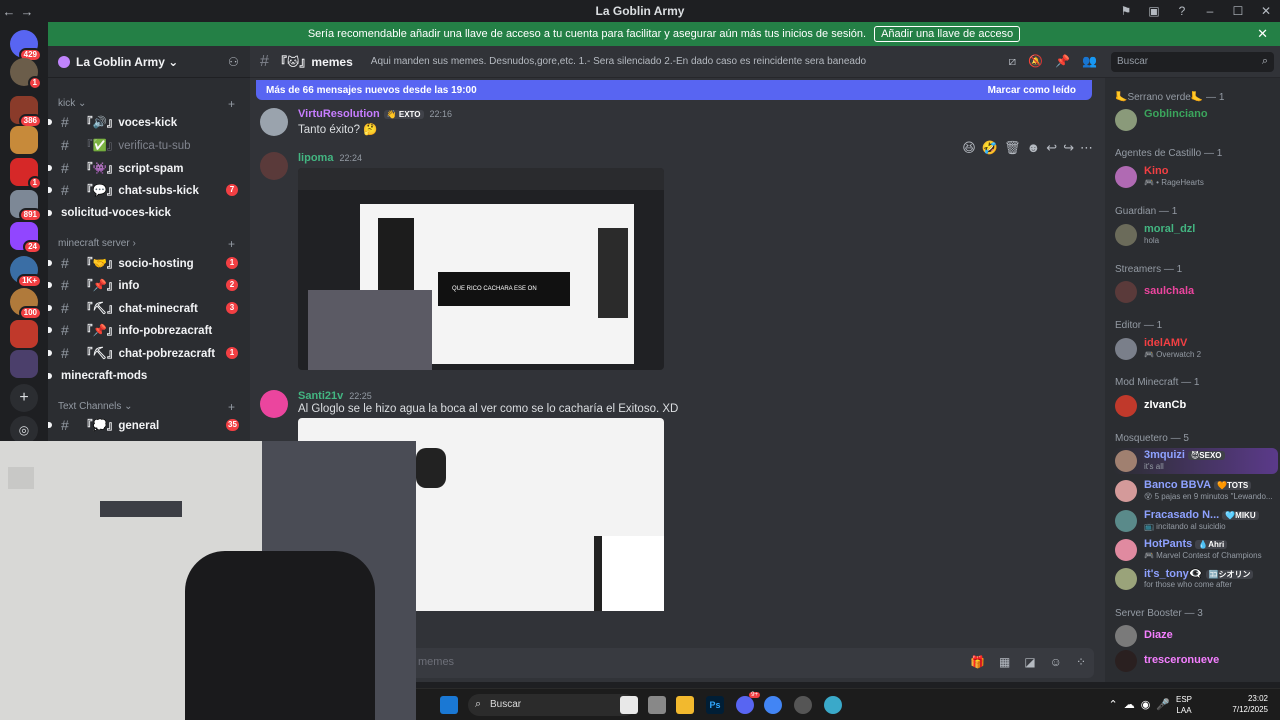  What do you see at coordinates (1126, 11) in the screenshot?
I see `inbox-icon: ⚑` at bounding box center [1126, 11].